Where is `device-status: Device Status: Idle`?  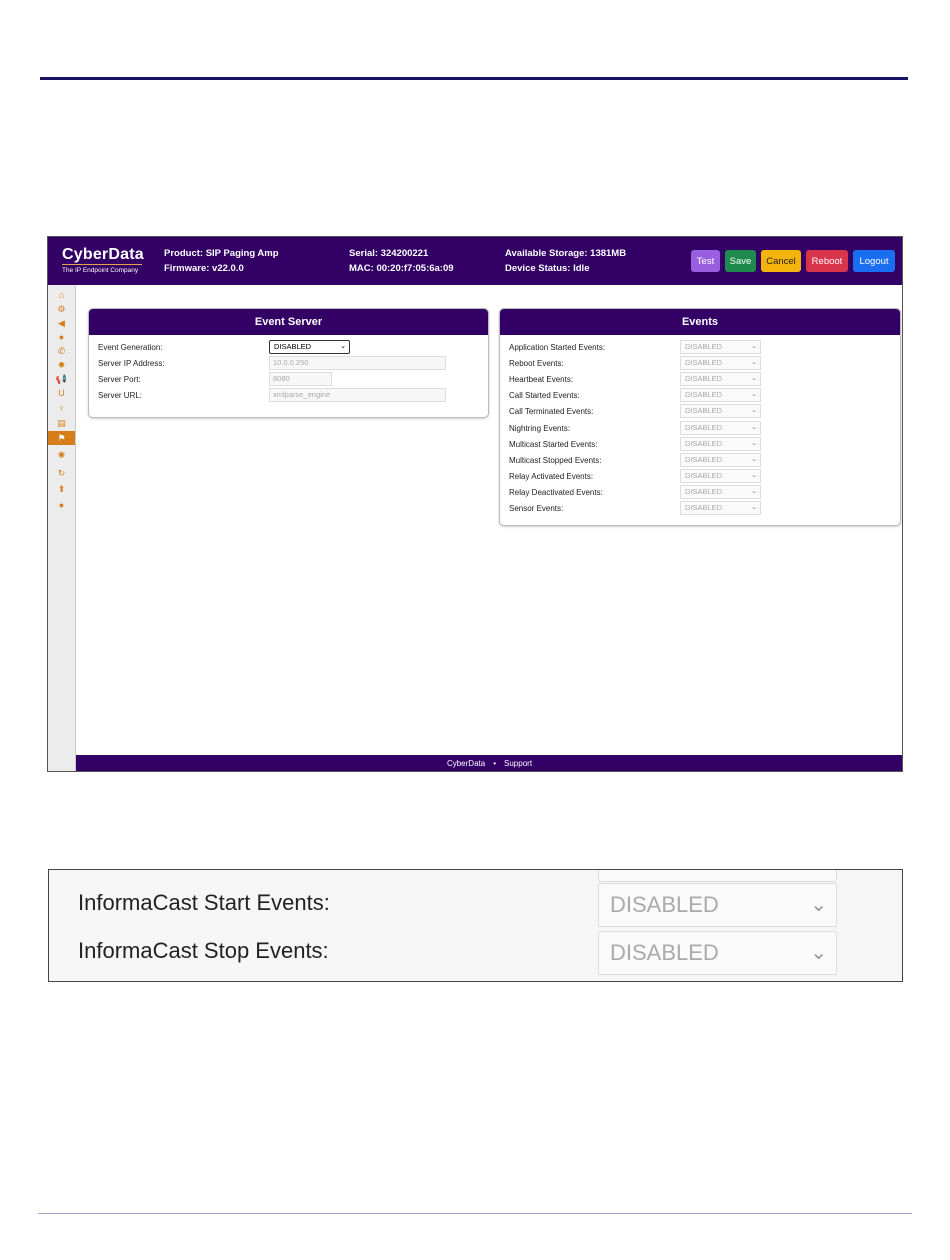 device-status: Device Status: Idle is located at coordinates (547, 268).